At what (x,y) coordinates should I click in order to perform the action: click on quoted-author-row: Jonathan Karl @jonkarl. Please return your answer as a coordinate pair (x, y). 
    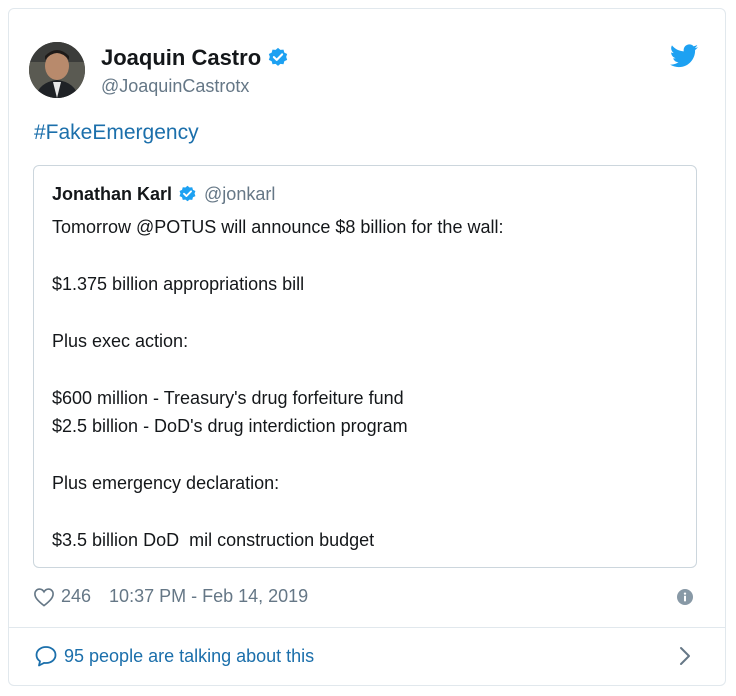
    Looking at the image, I should click on (163, 194).